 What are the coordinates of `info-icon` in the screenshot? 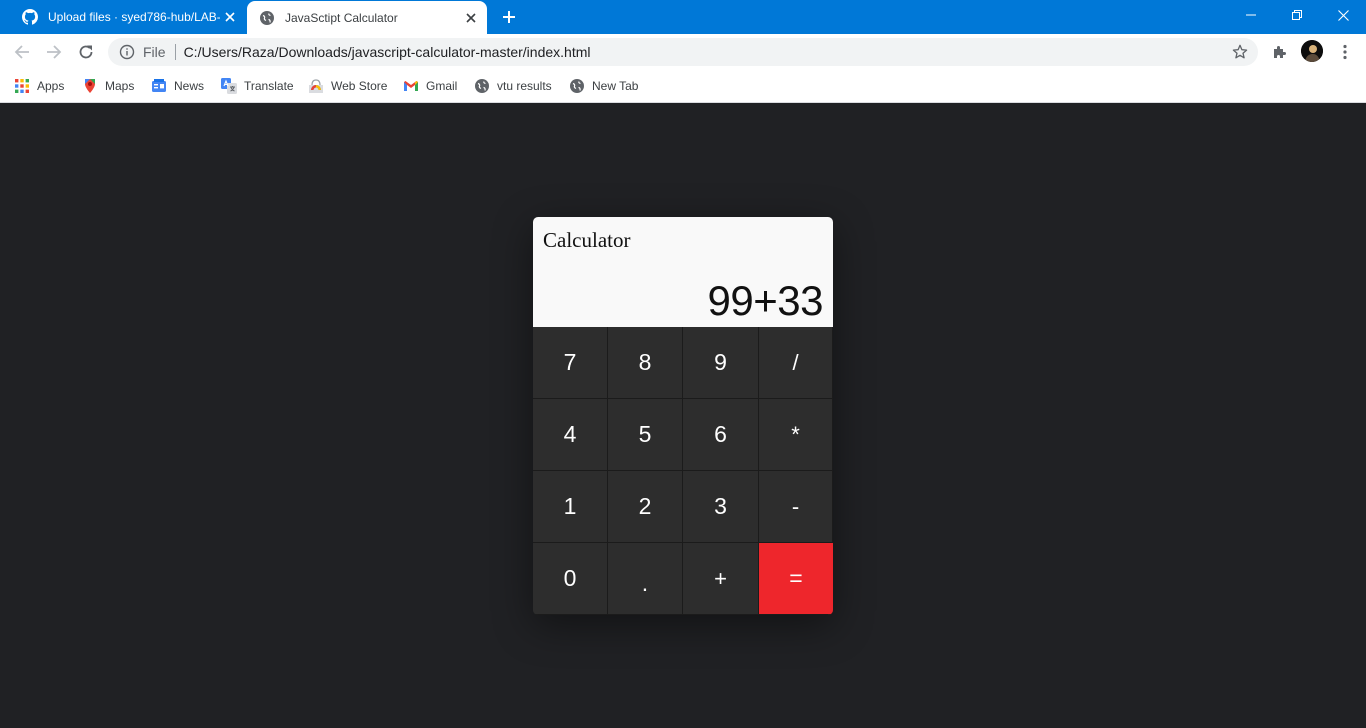 It's located at (127, 52).